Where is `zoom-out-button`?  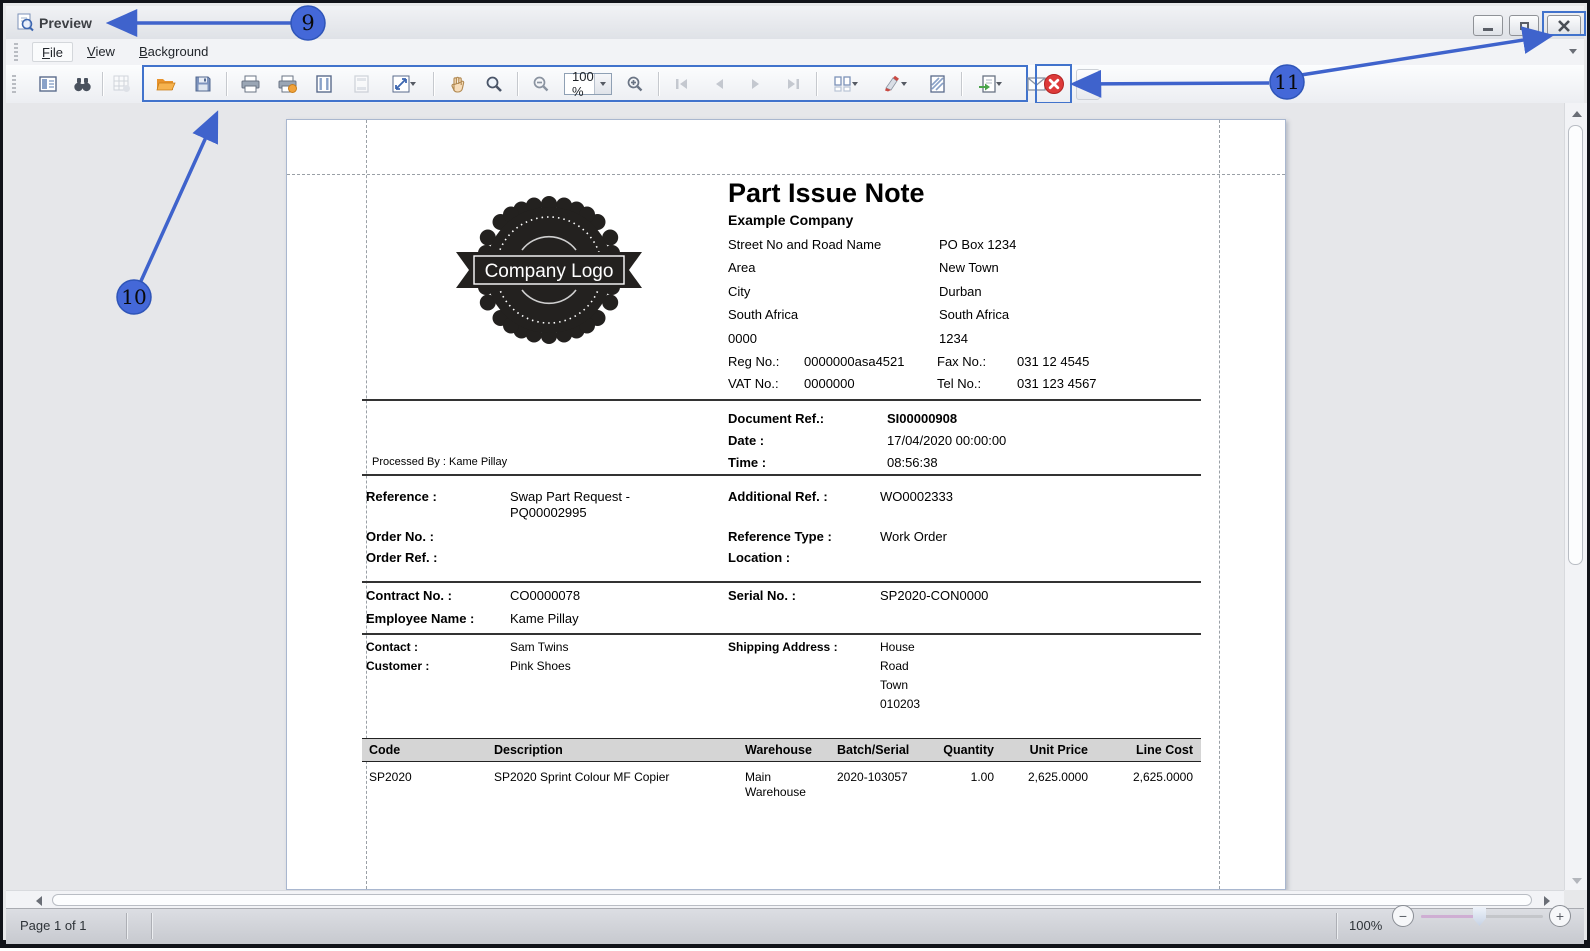
zoom-out-button is located at coordinates (541, 84).